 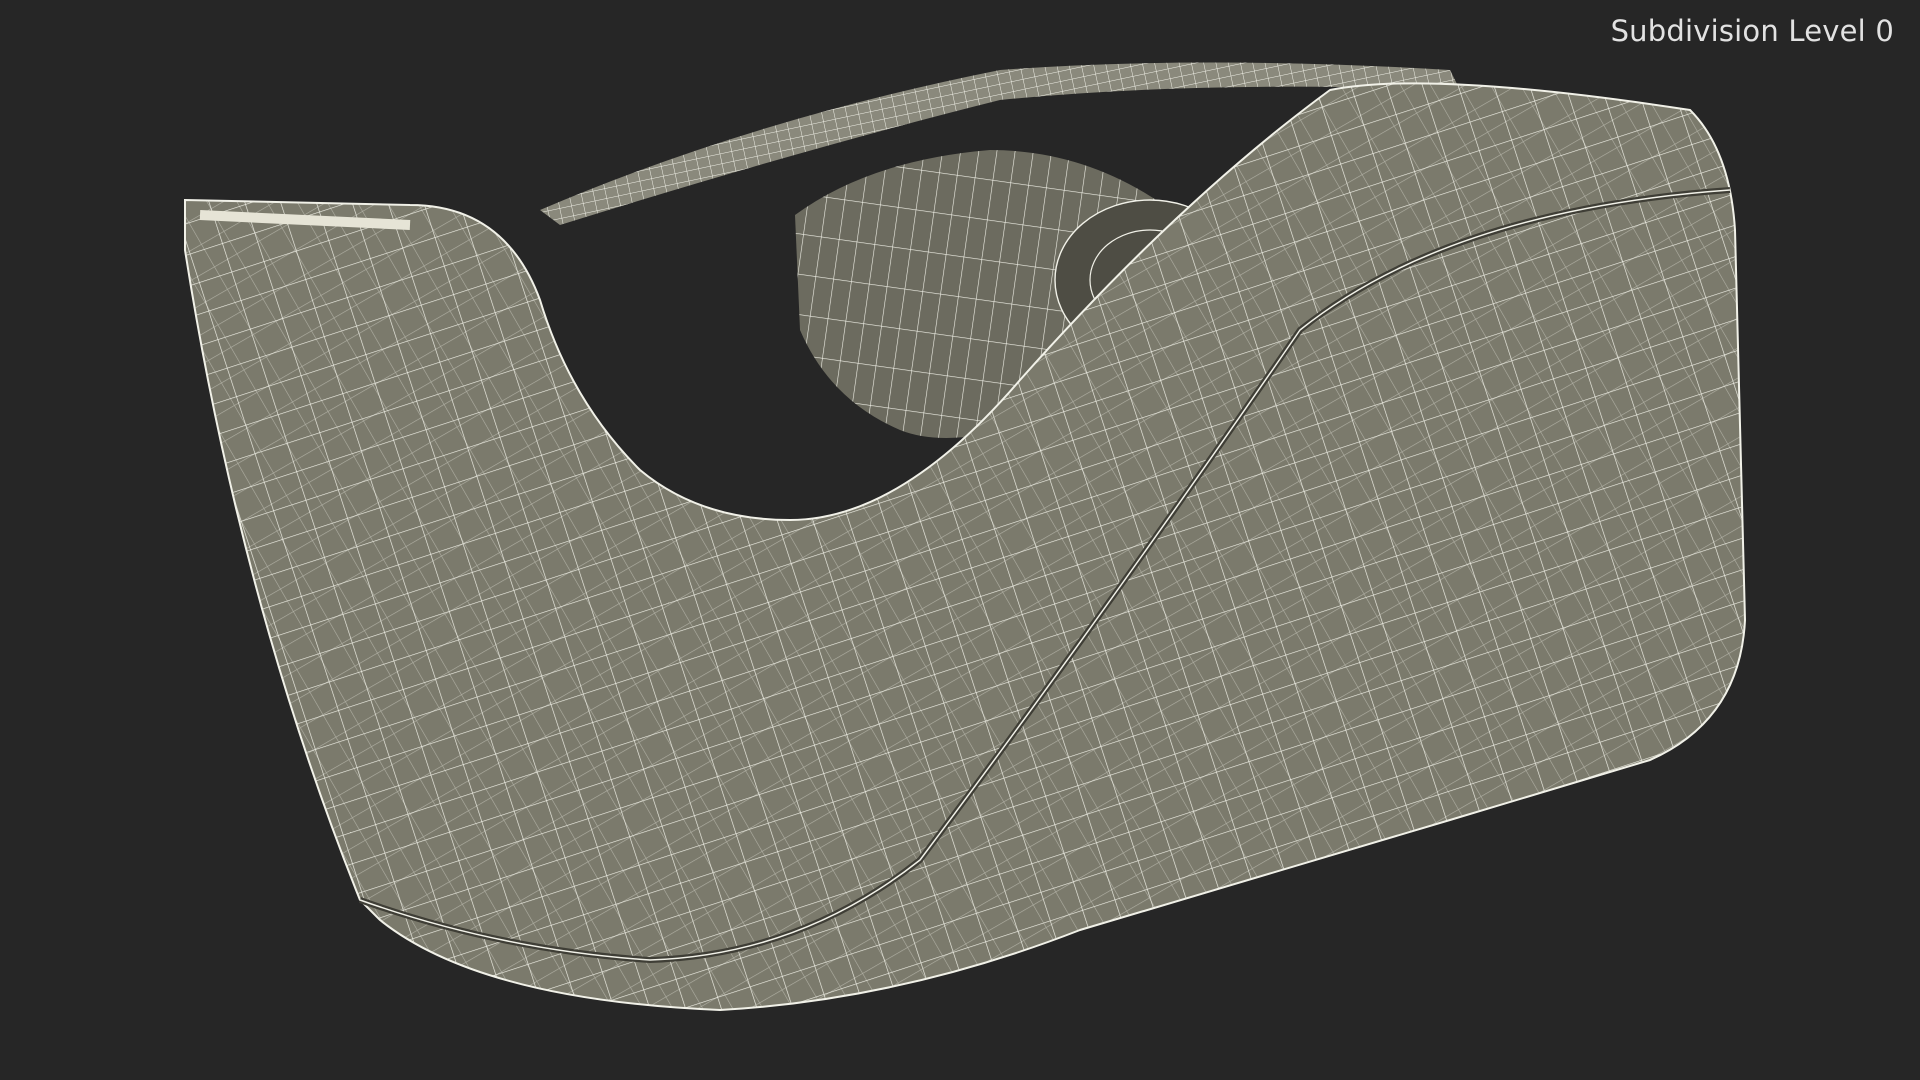 What do you see at coordinates (1752, 31) in the screenshot?
I see `subdivision-level-label: Subdivision Level 0` at bounding box center [1752, 31].